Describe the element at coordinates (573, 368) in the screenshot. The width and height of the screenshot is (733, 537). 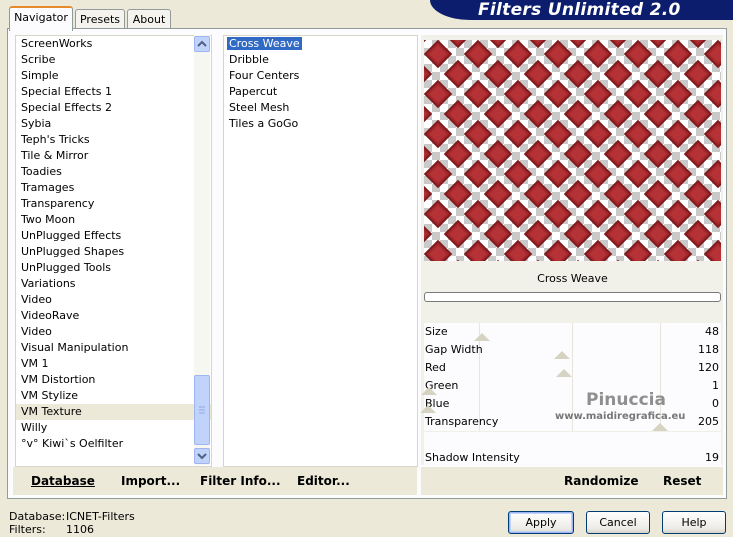
I see `param-red: Red 120` at that location.